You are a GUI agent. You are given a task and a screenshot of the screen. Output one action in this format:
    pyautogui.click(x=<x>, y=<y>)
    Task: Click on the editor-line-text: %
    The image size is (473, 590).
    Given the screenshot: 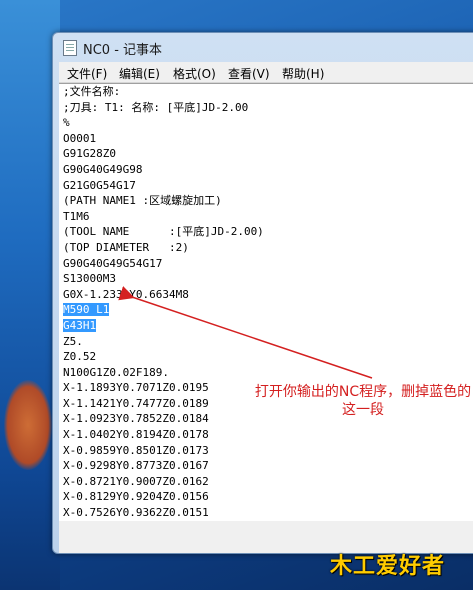 What is the action you would take?
    pyautogui.click(x=66, y=123)
    